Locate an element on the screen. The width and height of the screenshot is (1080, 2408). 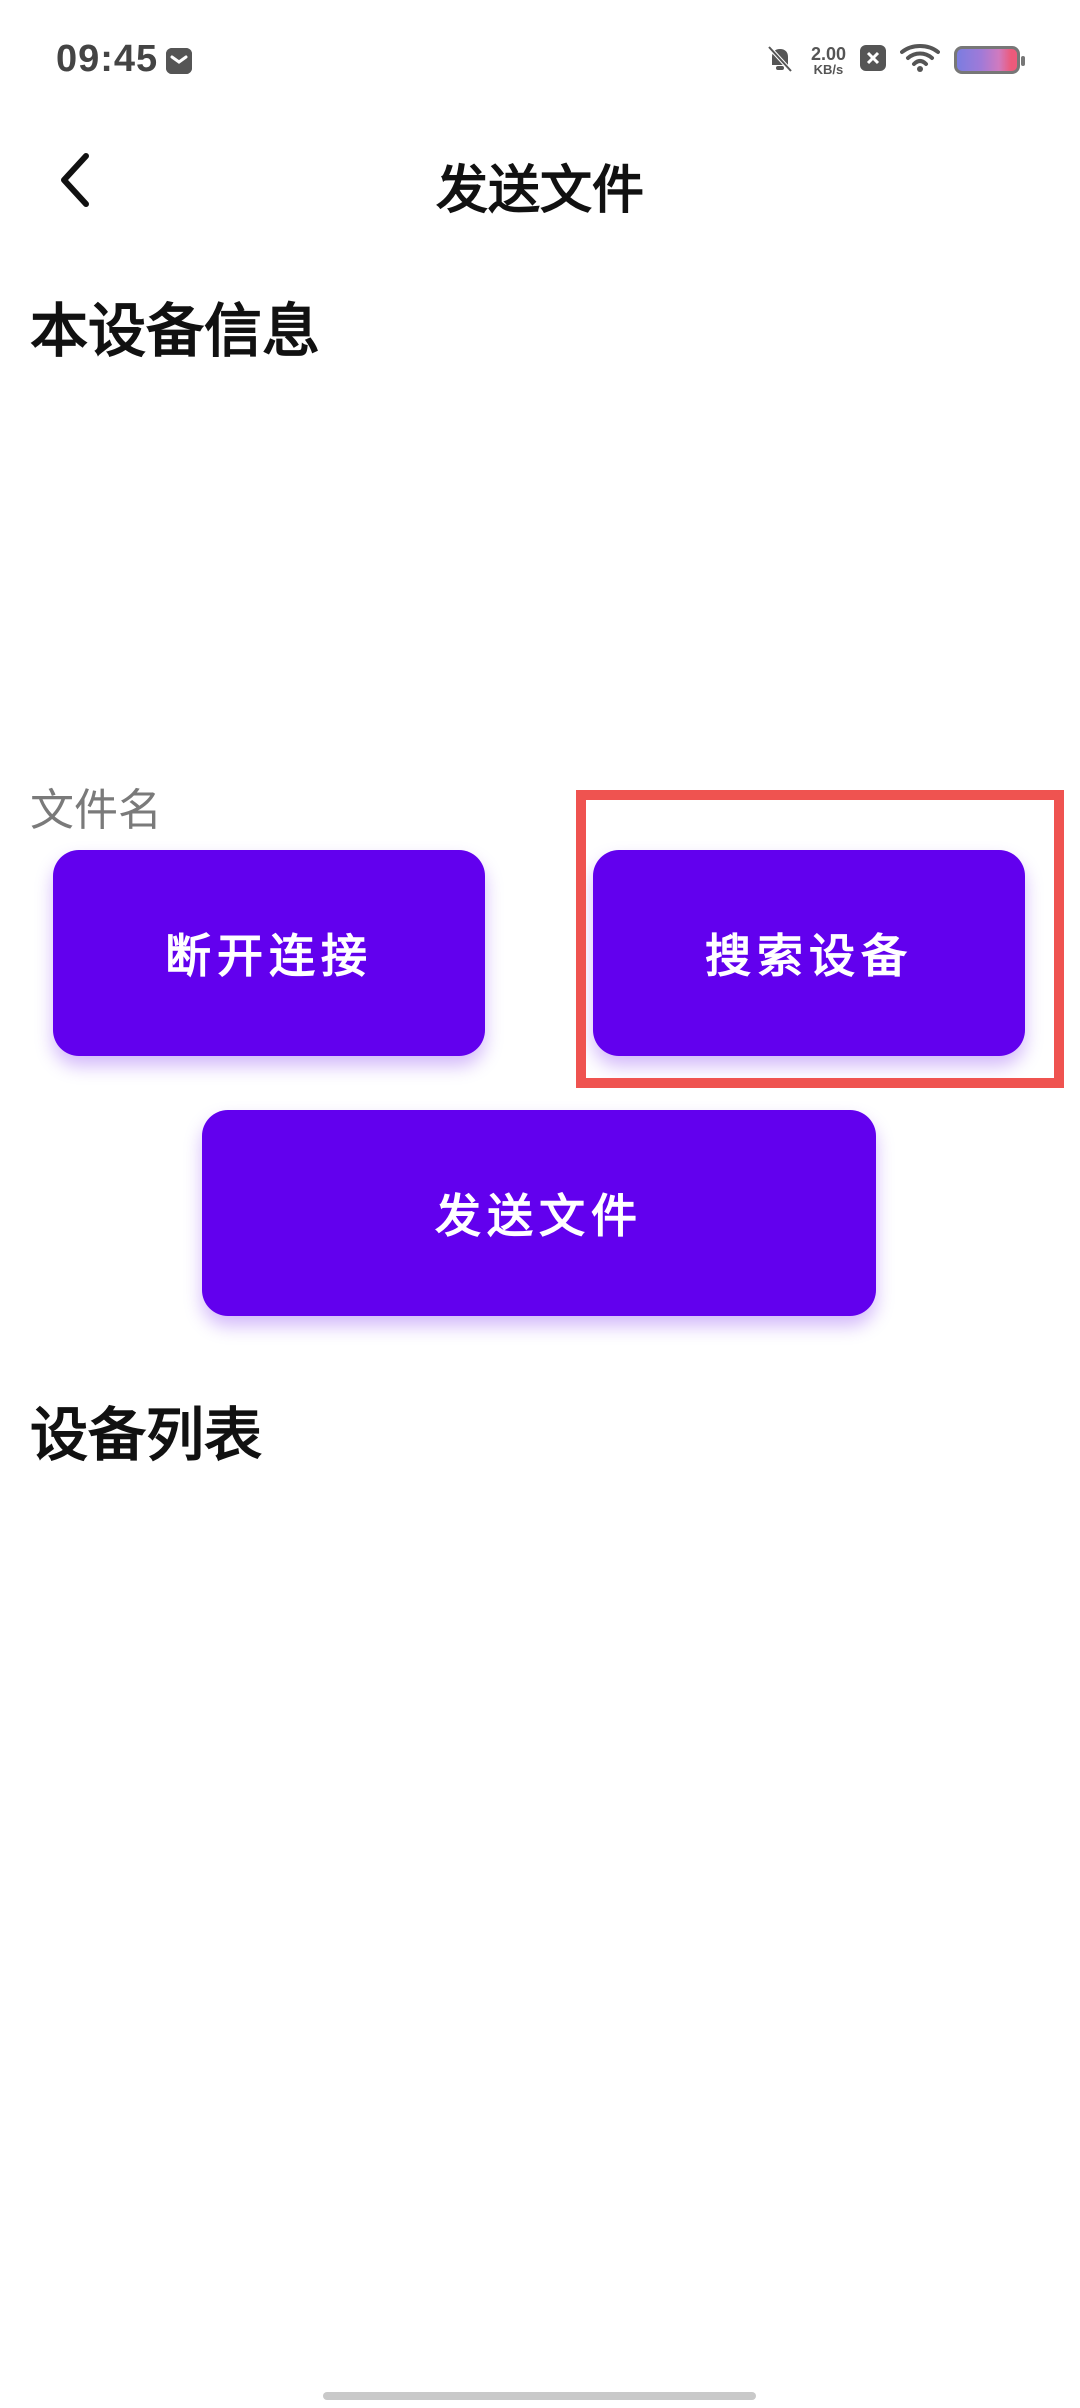
send-file-button-label: 发送文件 is located at coordinates (539, 1216).